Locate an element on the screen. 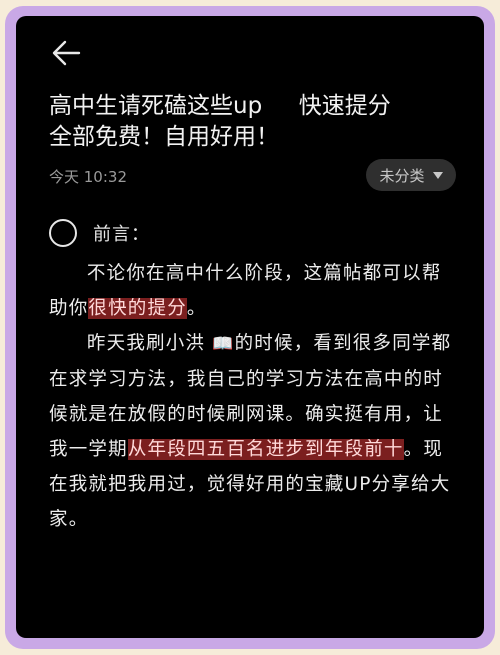 The height and width of the screenshot is (655, 500). p1-highlight: 很快的提分 is located at coordinates (137, 308).